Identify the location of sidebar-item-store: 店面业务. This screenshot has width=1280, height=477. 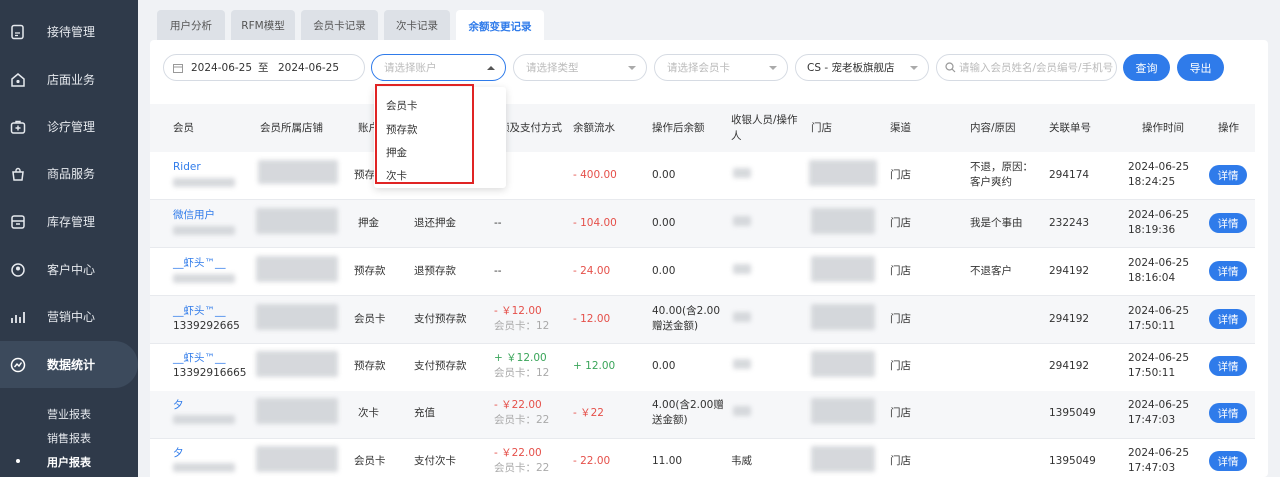
(69, 79).